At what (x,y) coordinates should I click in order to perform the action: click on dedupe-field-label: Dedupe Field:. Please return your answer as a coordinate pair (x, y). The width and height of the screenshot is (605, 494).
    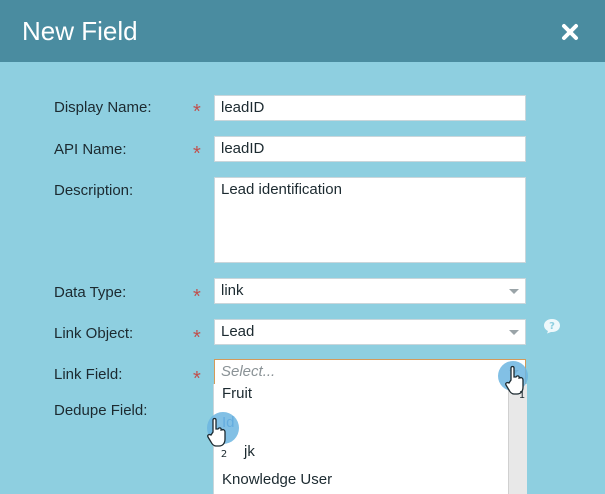
    Looking at the image, I should click on (101, 410).